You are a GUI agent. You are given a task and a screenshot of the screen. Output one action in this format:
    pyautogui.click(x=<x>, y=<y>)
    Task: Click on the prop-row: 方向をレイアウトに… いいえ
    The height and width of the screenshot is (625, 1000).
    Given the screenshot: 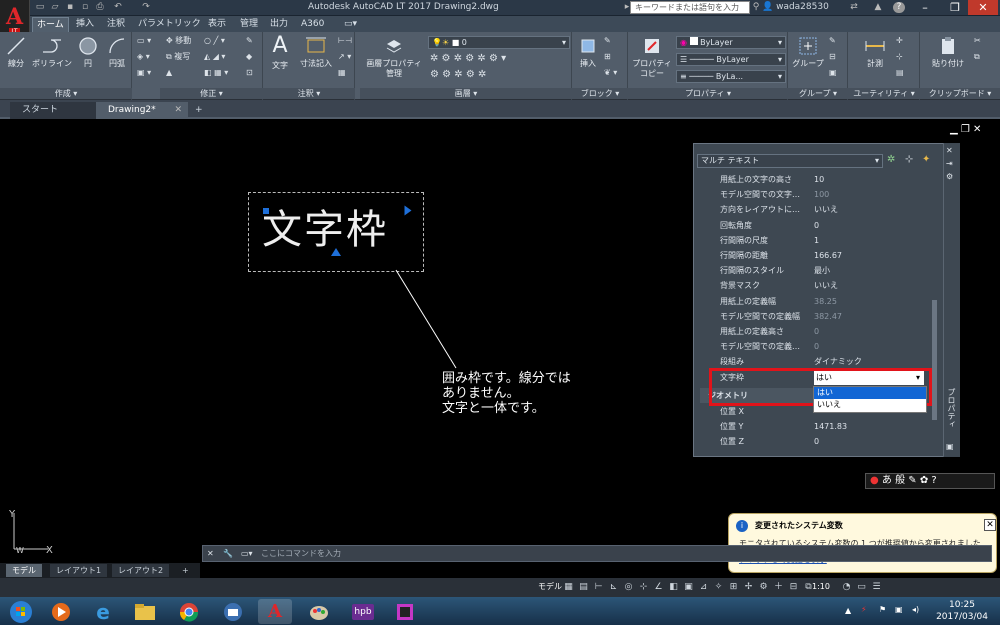 What is the action you would take?
    pyautogui.click(x=819, y=209)
    